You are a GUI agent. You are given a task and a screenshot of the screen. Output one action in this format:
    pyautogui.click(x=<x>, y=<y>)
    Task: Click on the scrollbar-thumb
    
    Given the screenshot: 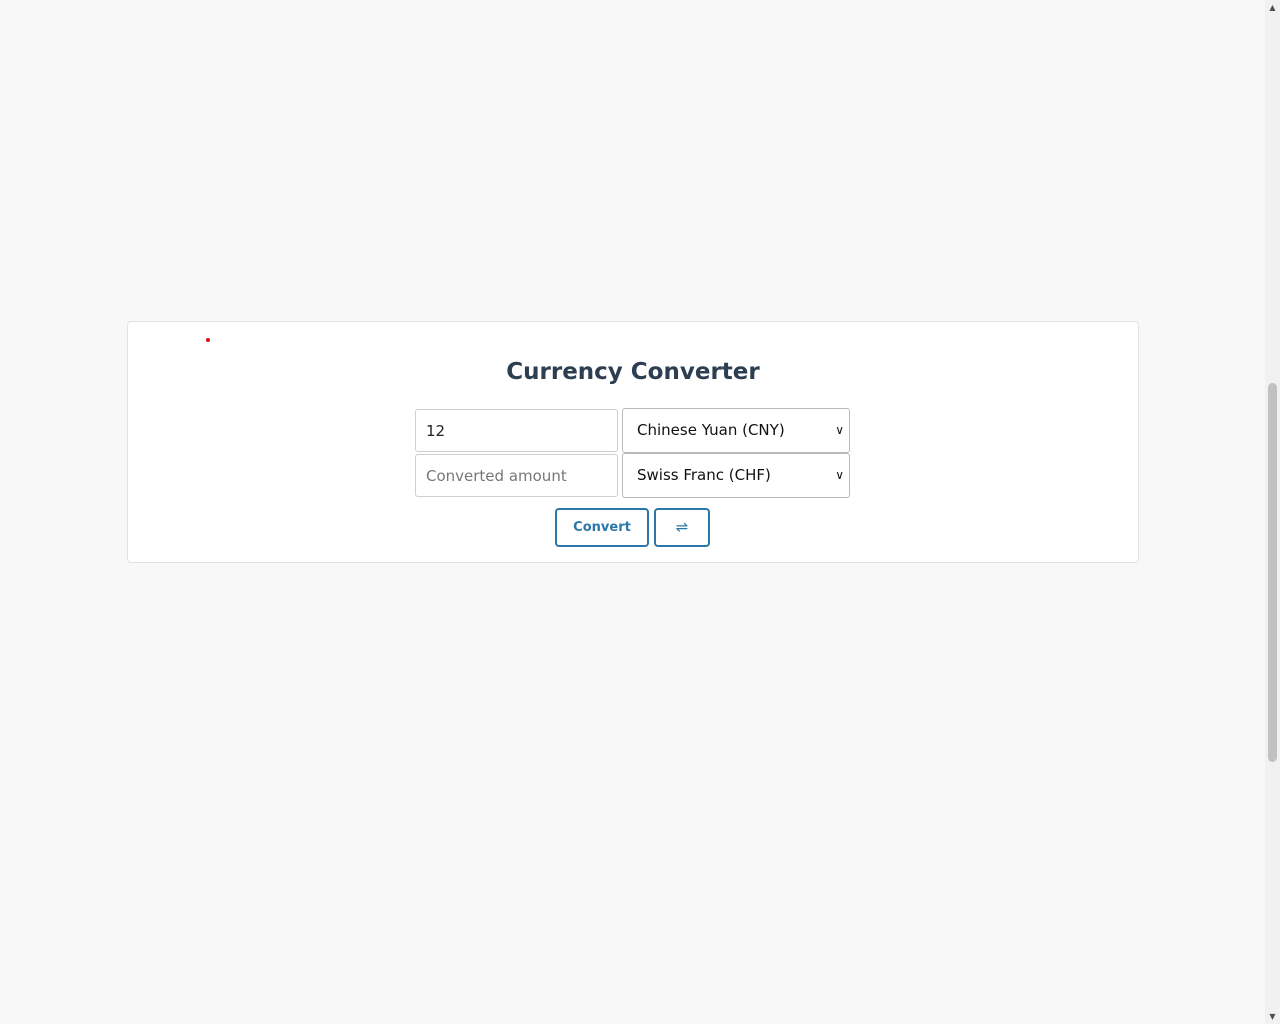 What is the action you would take?
    pyautogui.click(x=1272, y=572)
    